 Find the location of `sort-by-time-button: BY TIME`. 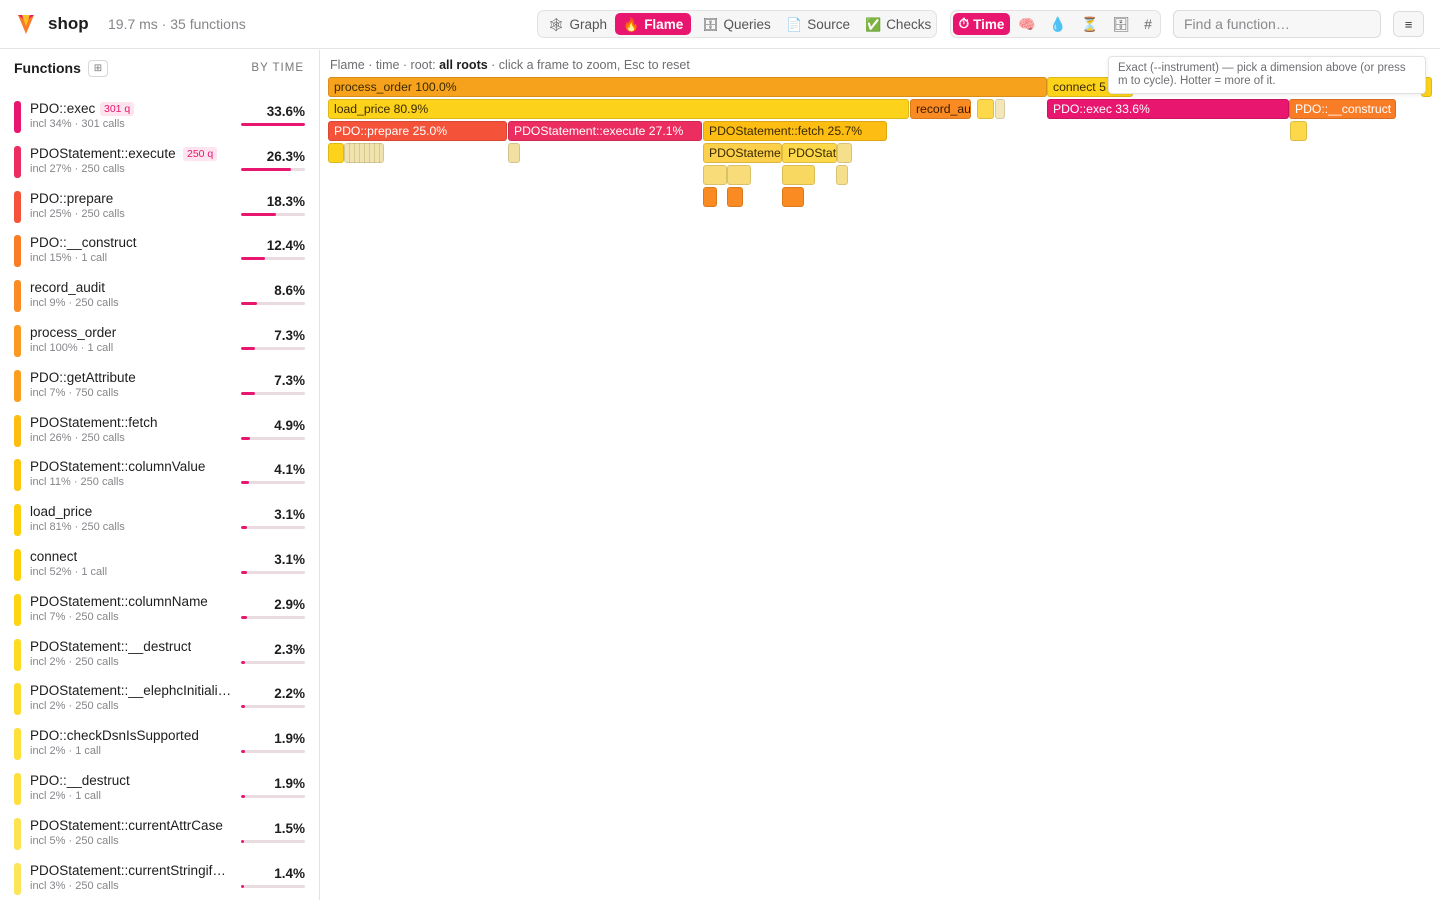

sort-by-time-button: BY TIME is located at coordinates (277, 68).